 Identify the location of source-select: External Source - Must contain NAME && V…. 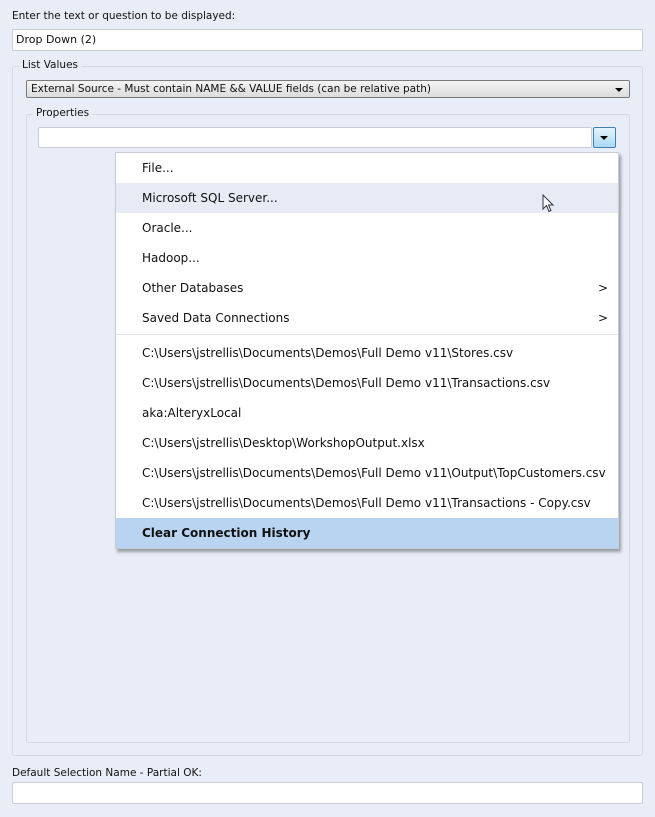
(328, 89).